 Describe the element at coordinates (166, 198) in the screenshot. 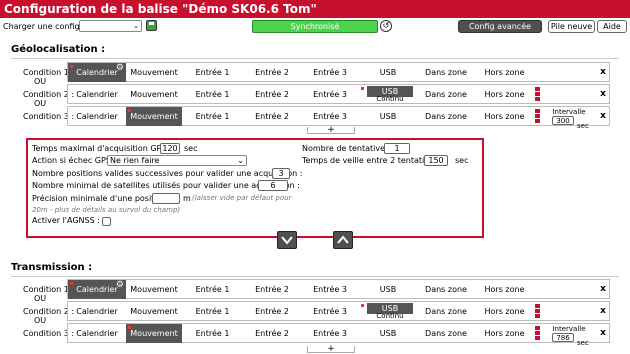

I see `precision-input` at that location.